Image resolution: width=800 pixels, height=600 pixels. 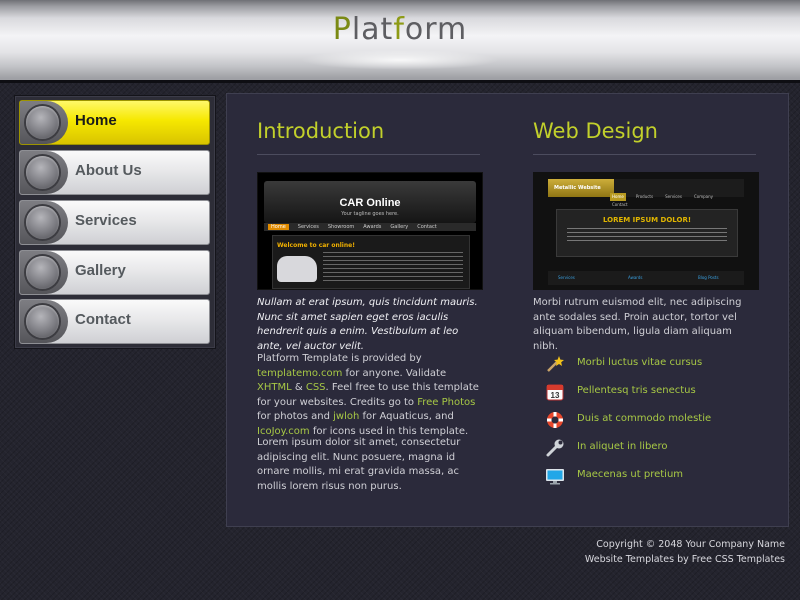 I want to click on footer-by-text: by, so click(x=683, y=559).